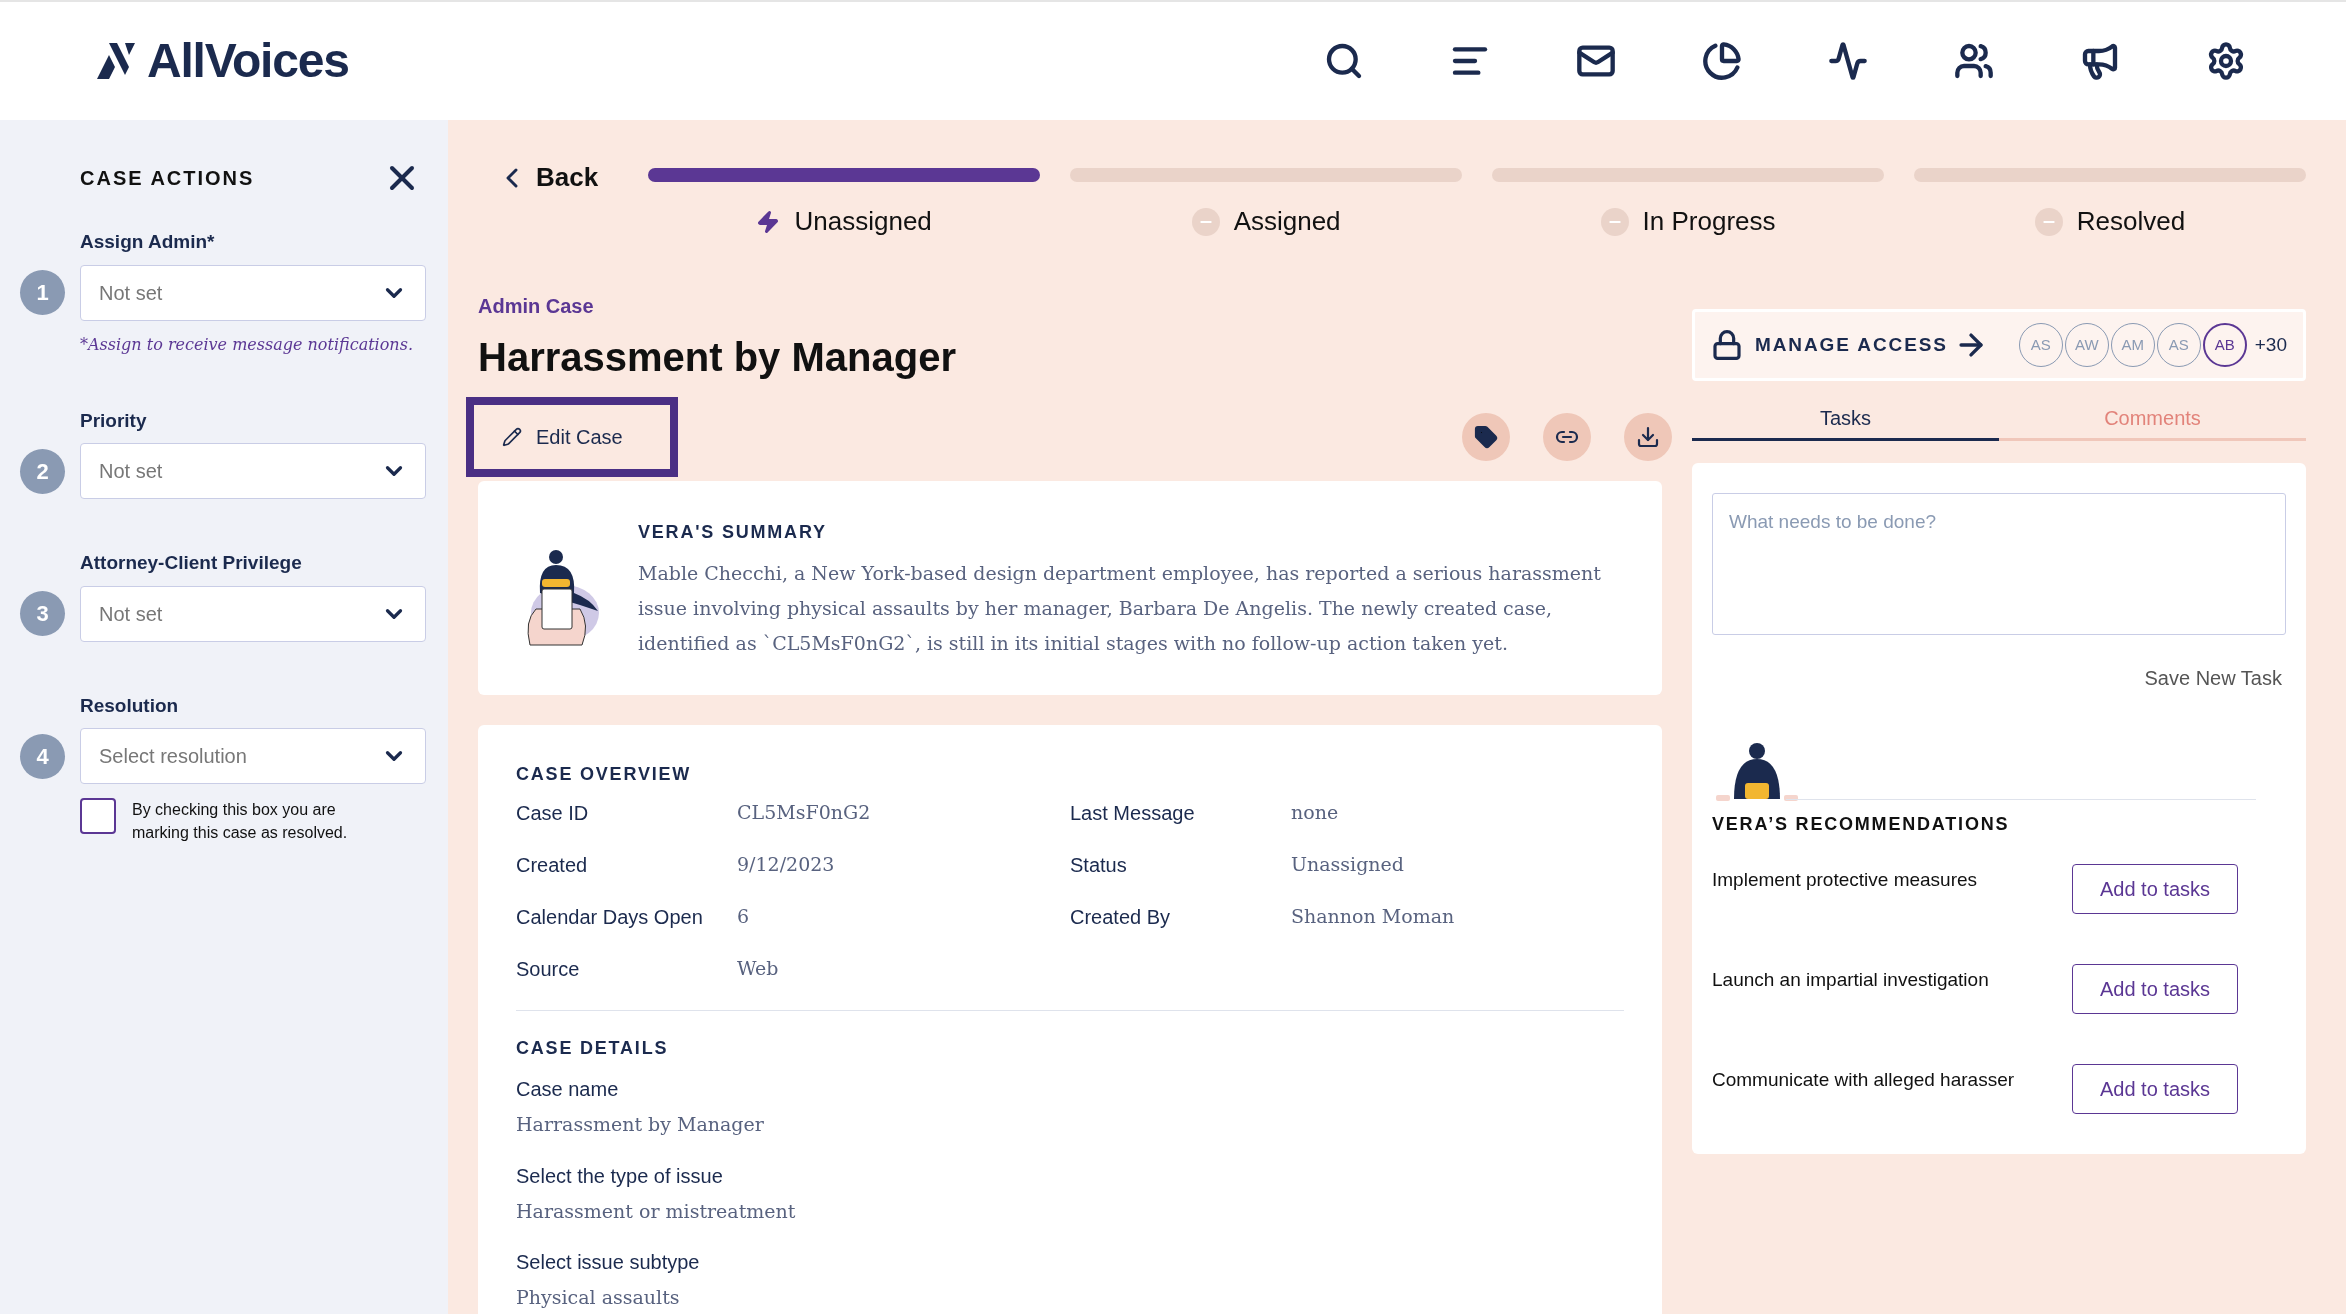 The image size is (2346, 1314). What do you see at coordinates (1999, 345) in the screenshot?
I see `manage-access-bar: MANAGE ACCESS AS AW AM AS AB +30` at bounding box center [1999, 345].